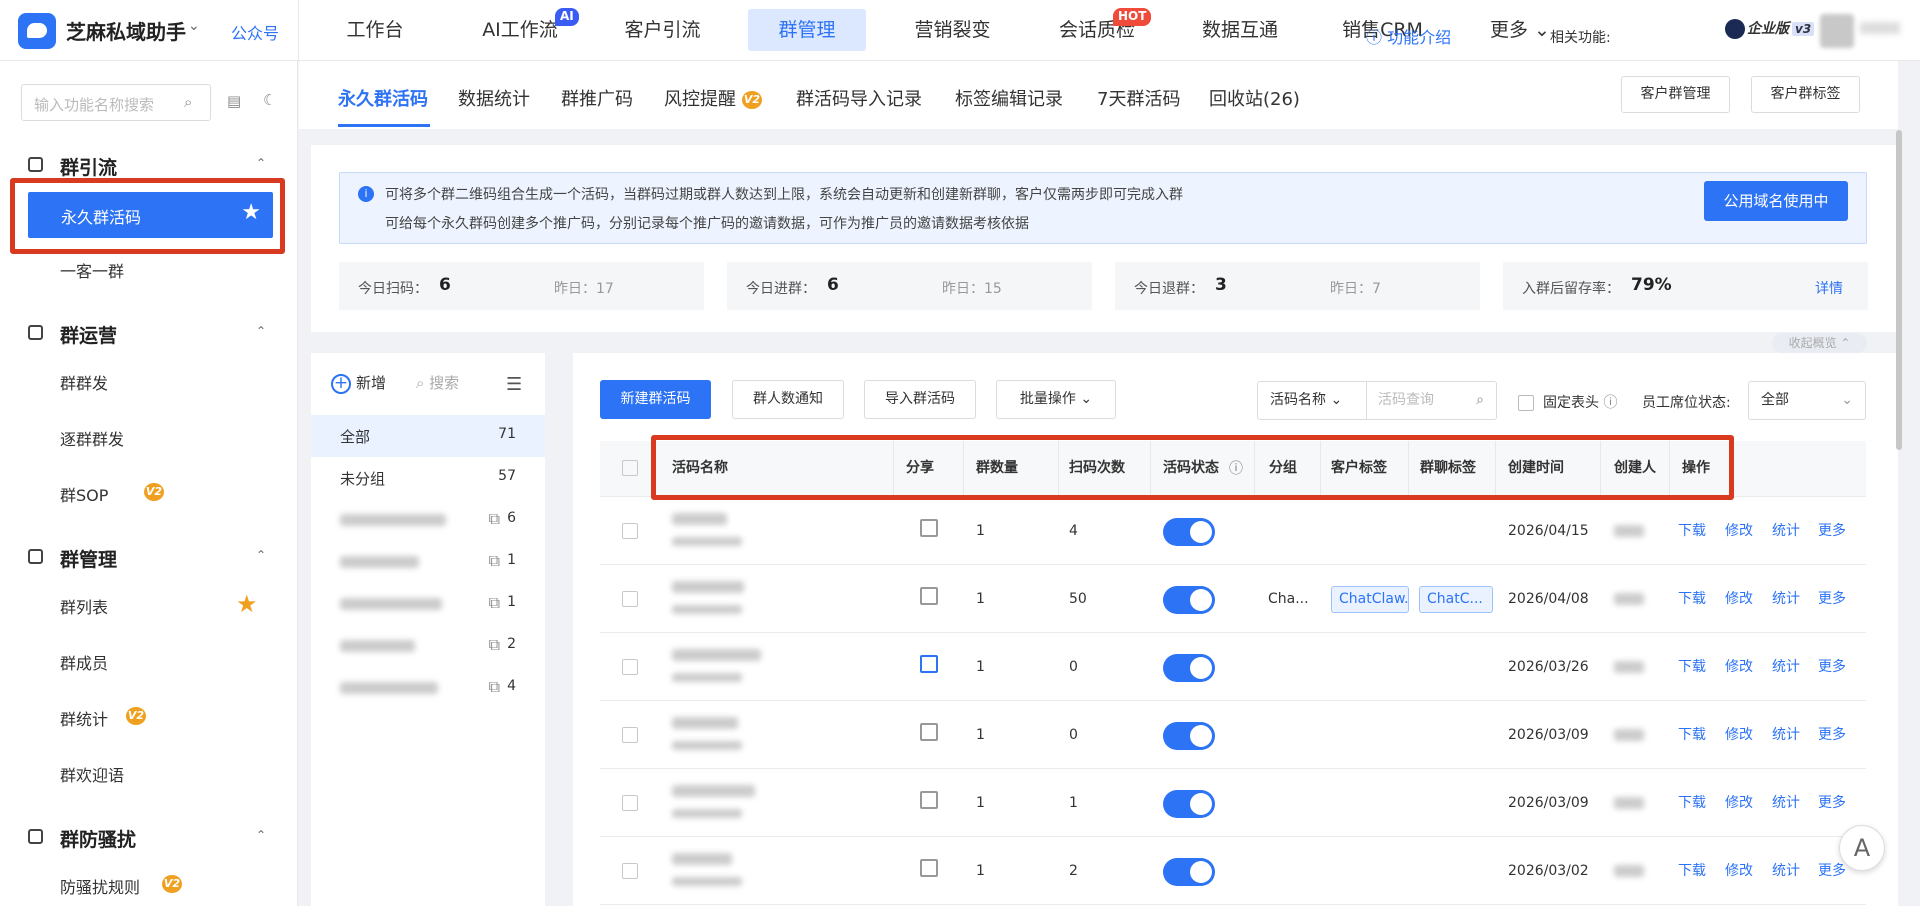  I want to click on tab-2: 群推广码, so click(597, 98).